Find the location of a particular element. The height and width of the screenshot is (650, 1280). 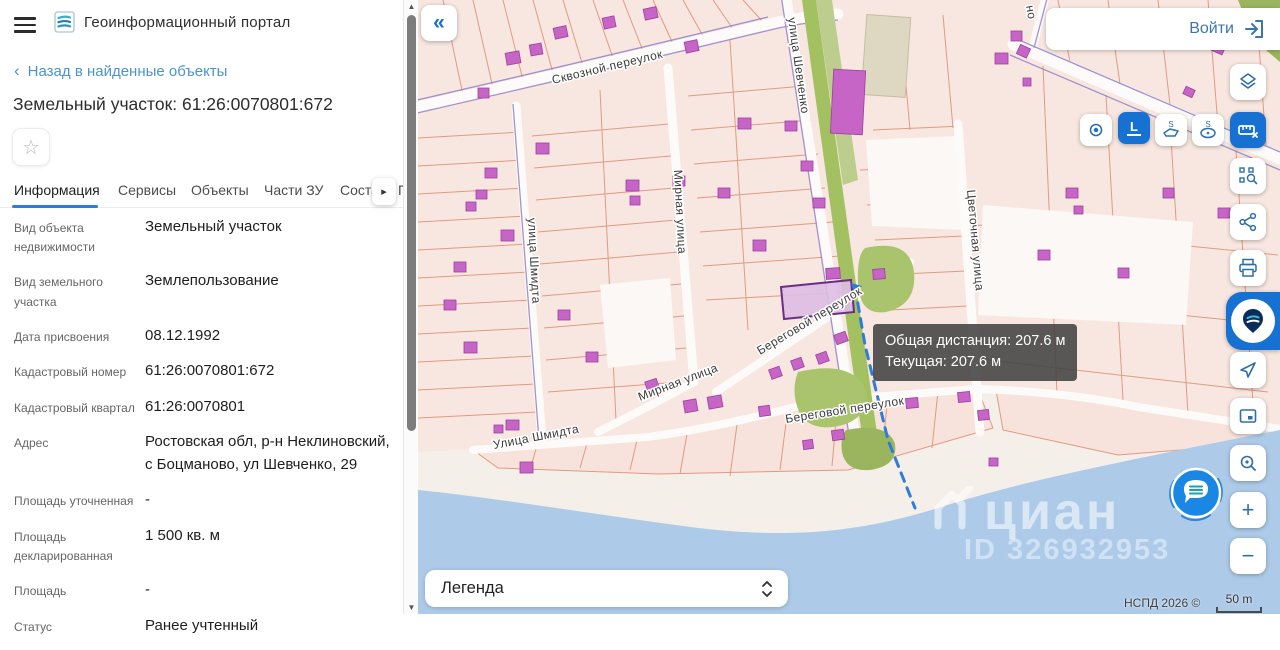

ellipse-area-icon: S is located at coordinates (1208, 129).